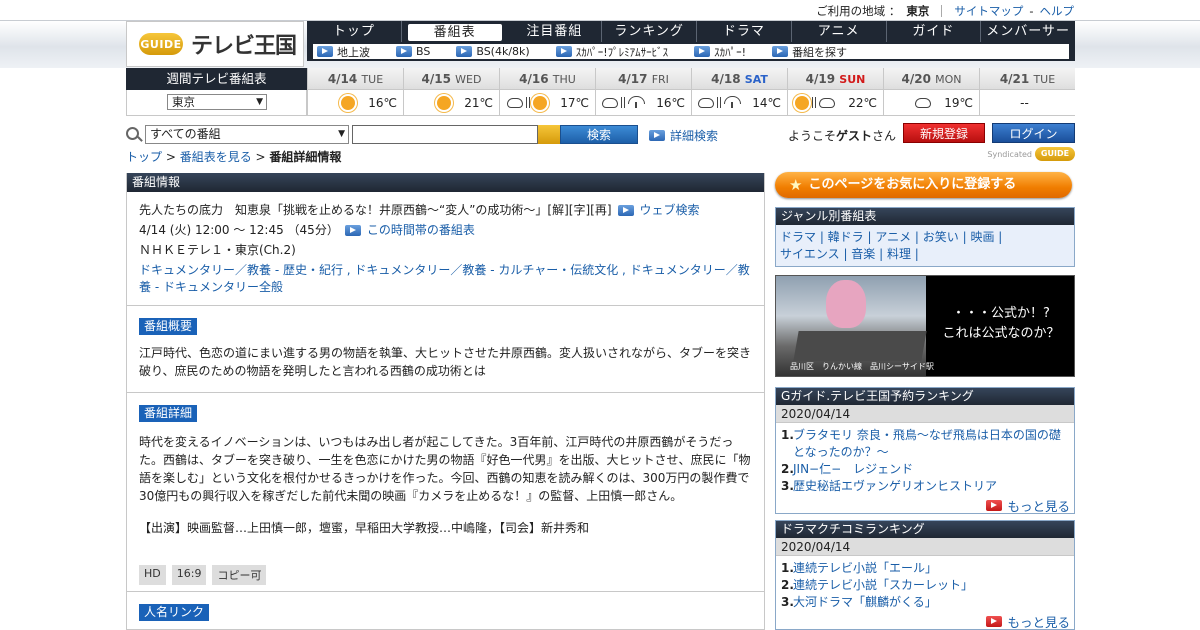 This screenshot has height=630, width=1200. I want to click on format-badge: コピー可, so click(239, 575).